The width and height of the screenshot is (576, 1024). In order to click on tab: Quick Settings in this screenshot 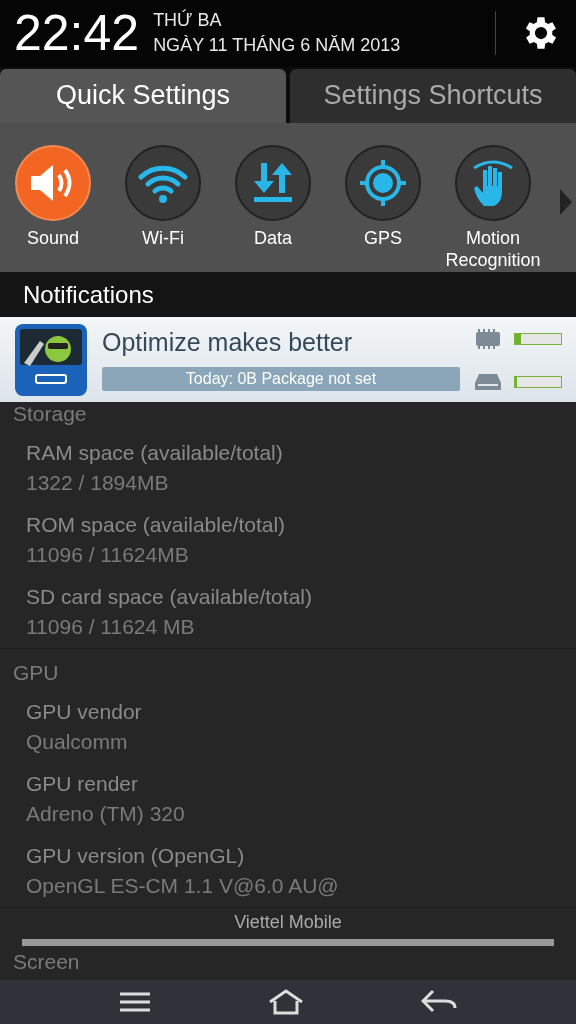, I will do `click(143, 95)`.